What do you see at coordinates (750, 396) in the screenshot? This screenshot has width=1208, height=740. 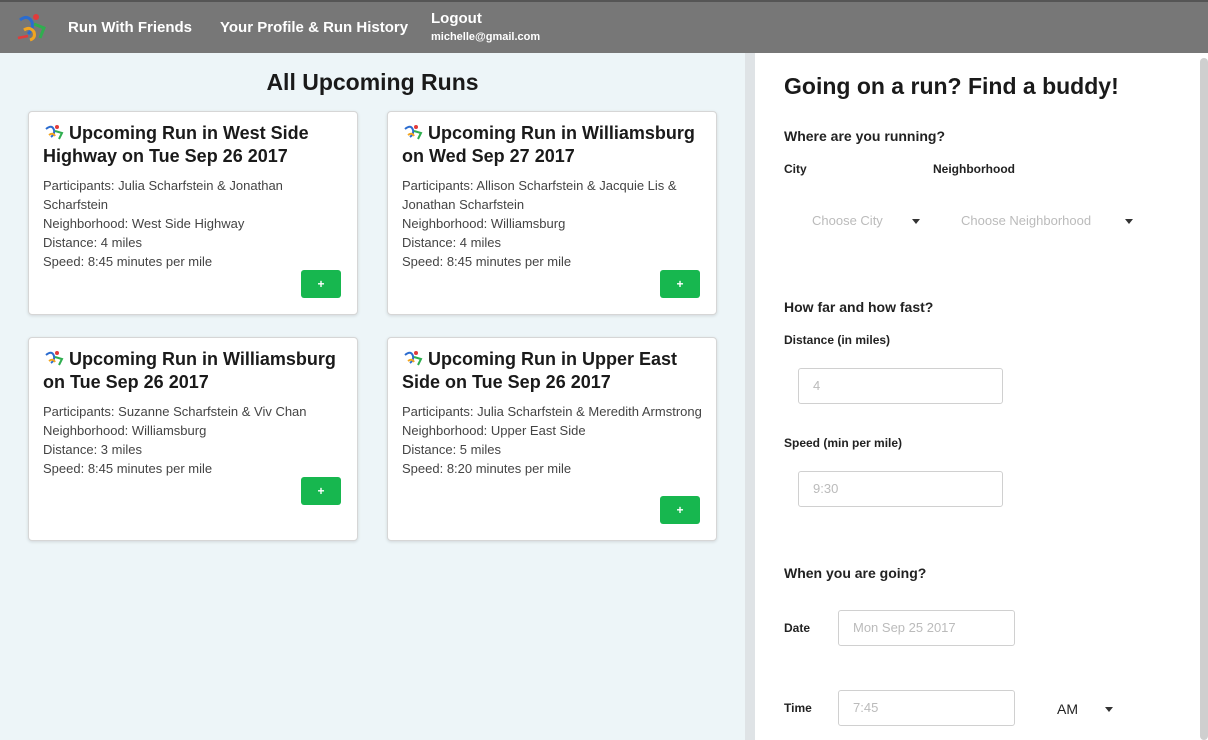 I see `panel-divider` at bounding box center [750, 396].